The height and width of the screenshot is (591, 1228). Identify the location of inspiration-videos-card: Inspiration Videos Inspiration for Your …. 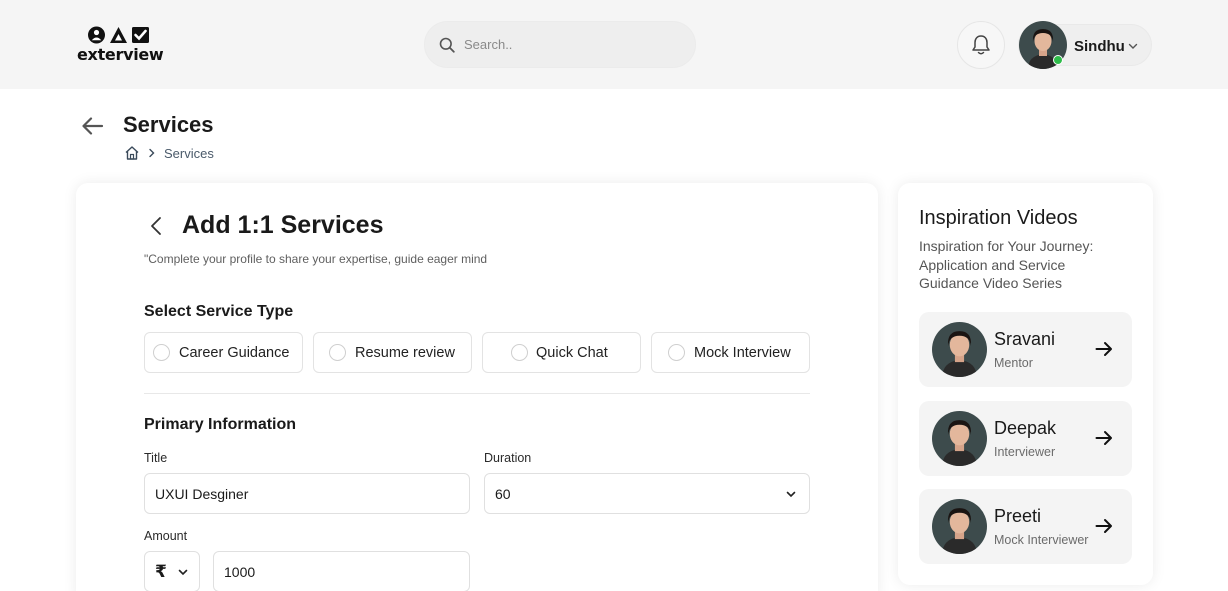
(1025, 384).